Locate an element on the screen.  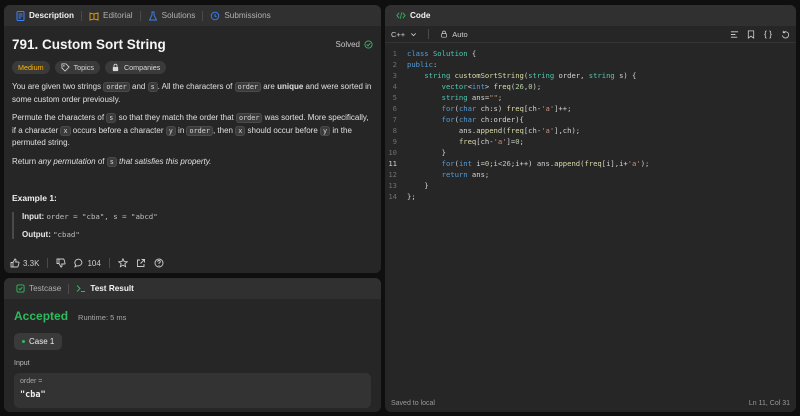
like-count: 3.3K is located at coordinates (31, 263).